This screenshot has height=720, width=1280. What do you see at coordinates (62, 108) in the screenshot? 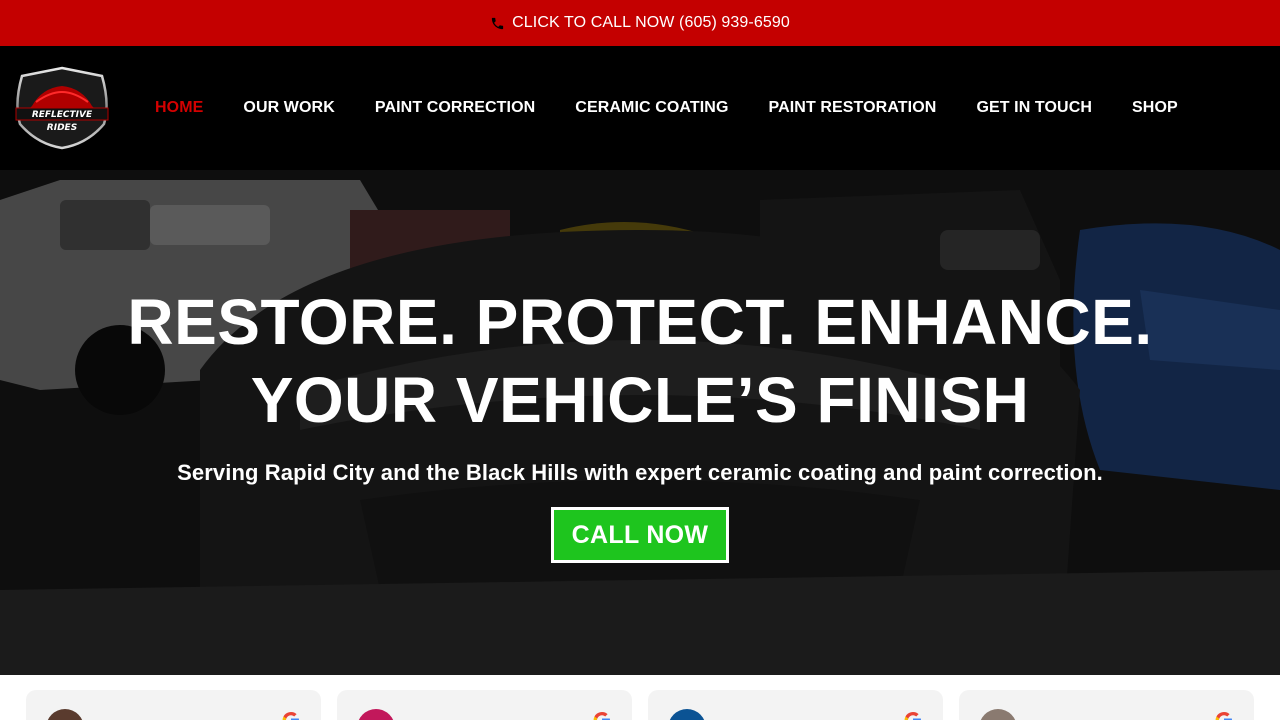
I see `reflective-rides-logo: REFLECTIVE RIDES` at bounding box center [62, 108].